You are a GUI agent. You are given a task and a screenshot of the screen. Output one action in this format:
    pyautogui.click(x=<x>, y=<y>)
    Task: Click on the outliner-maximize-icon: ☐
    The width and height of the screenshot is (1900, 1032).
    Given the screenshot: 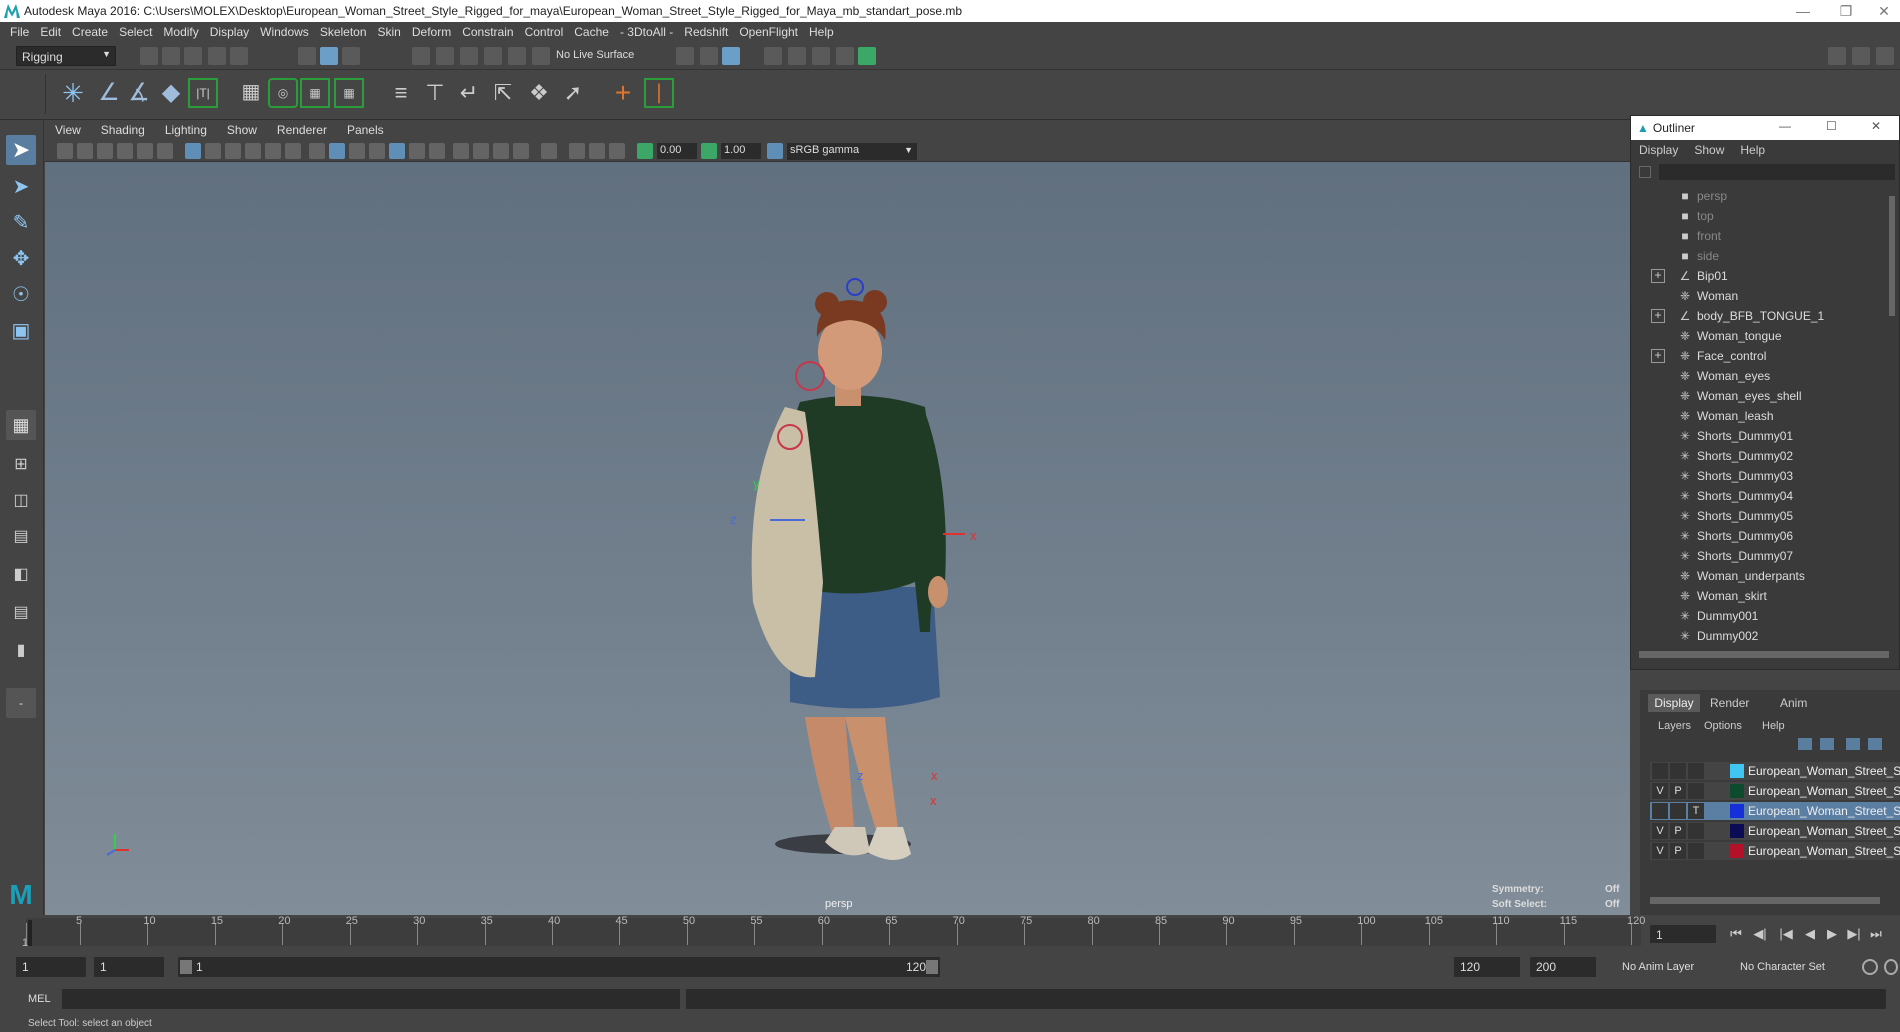 What is the action you would take?
    pyautogui.click(x=1831, y=126)
    